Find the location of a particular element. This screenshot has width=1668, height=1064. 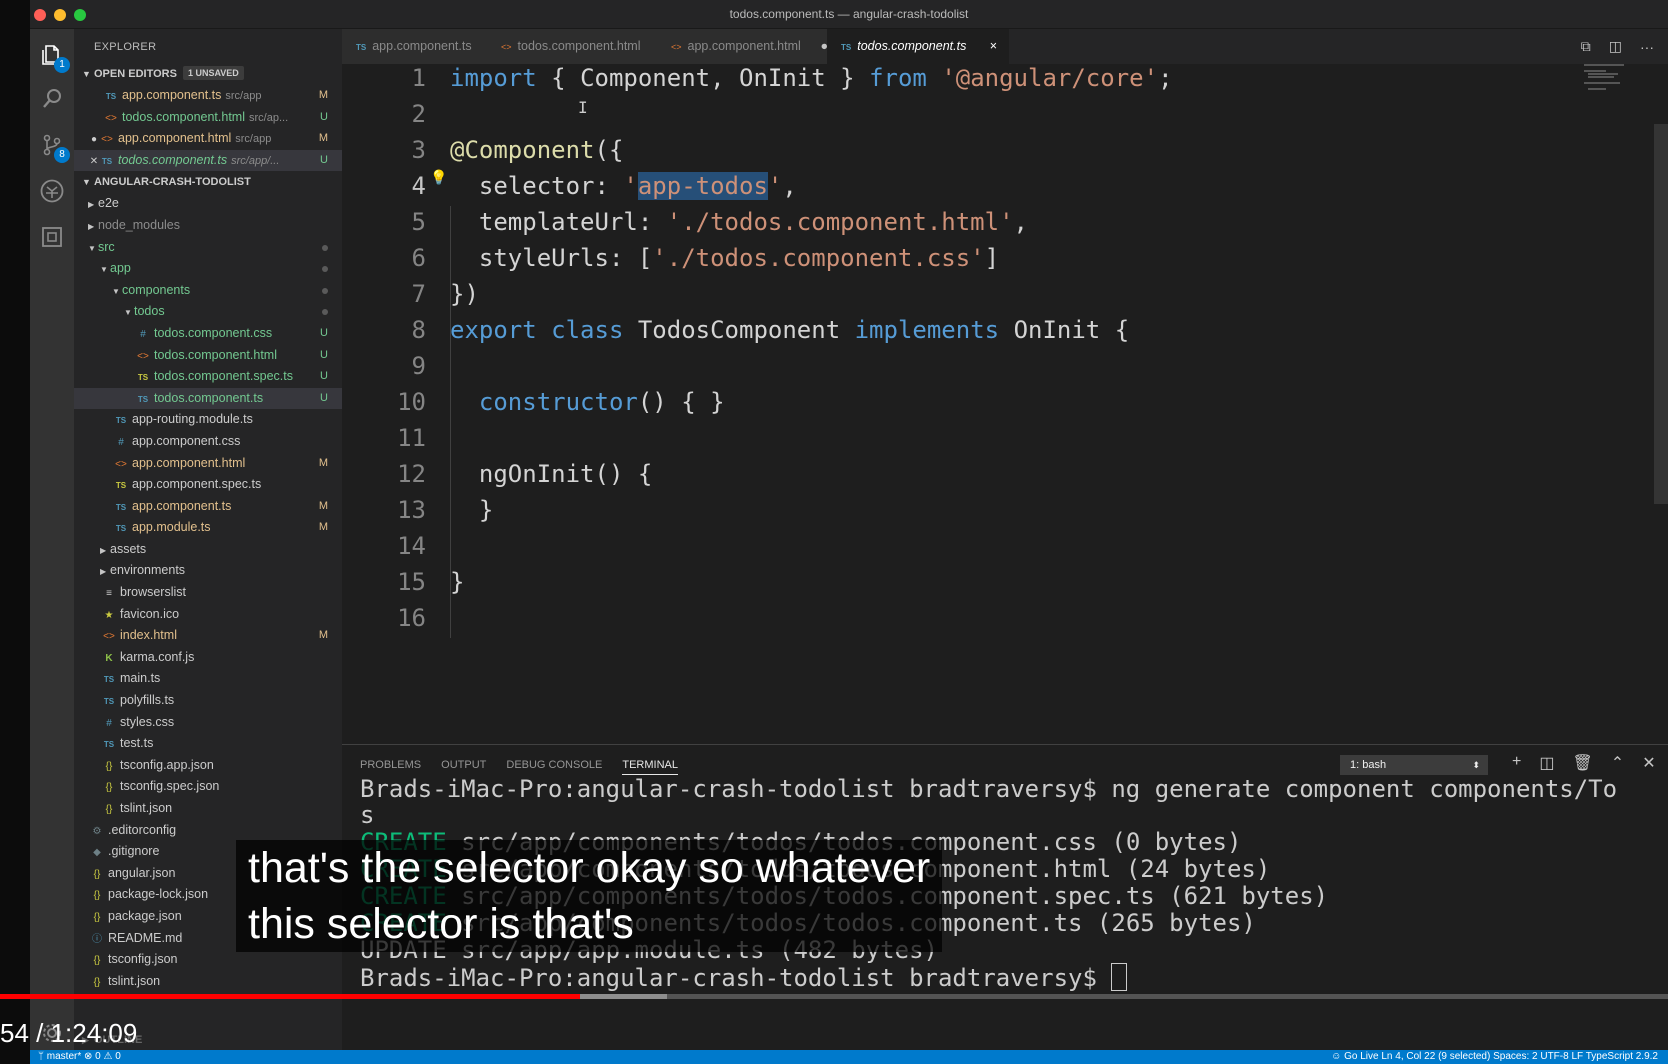

tab-app-component-html: <> app.component.html ● is located at coordinates (749, 46).